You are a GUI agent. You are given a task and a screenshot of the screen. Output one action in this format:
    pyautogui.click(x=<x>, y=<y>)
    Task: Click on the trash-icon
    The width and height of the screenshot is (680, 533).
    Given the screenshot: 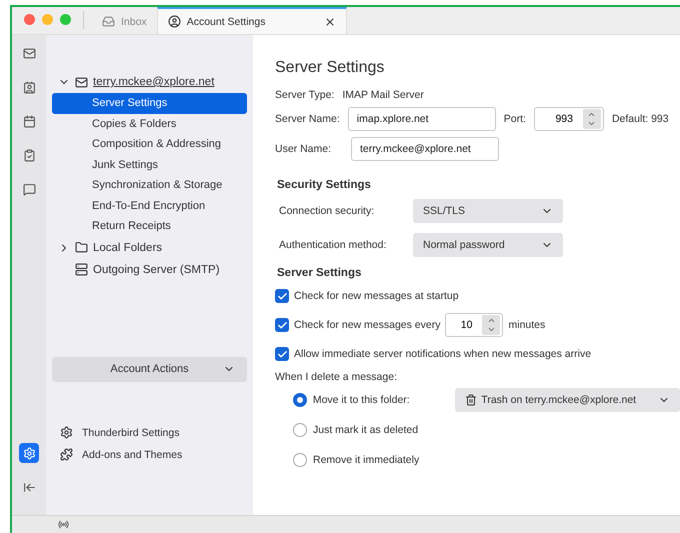 What is the action you would take?
    pyautogui.click(x=471, y=400)
    